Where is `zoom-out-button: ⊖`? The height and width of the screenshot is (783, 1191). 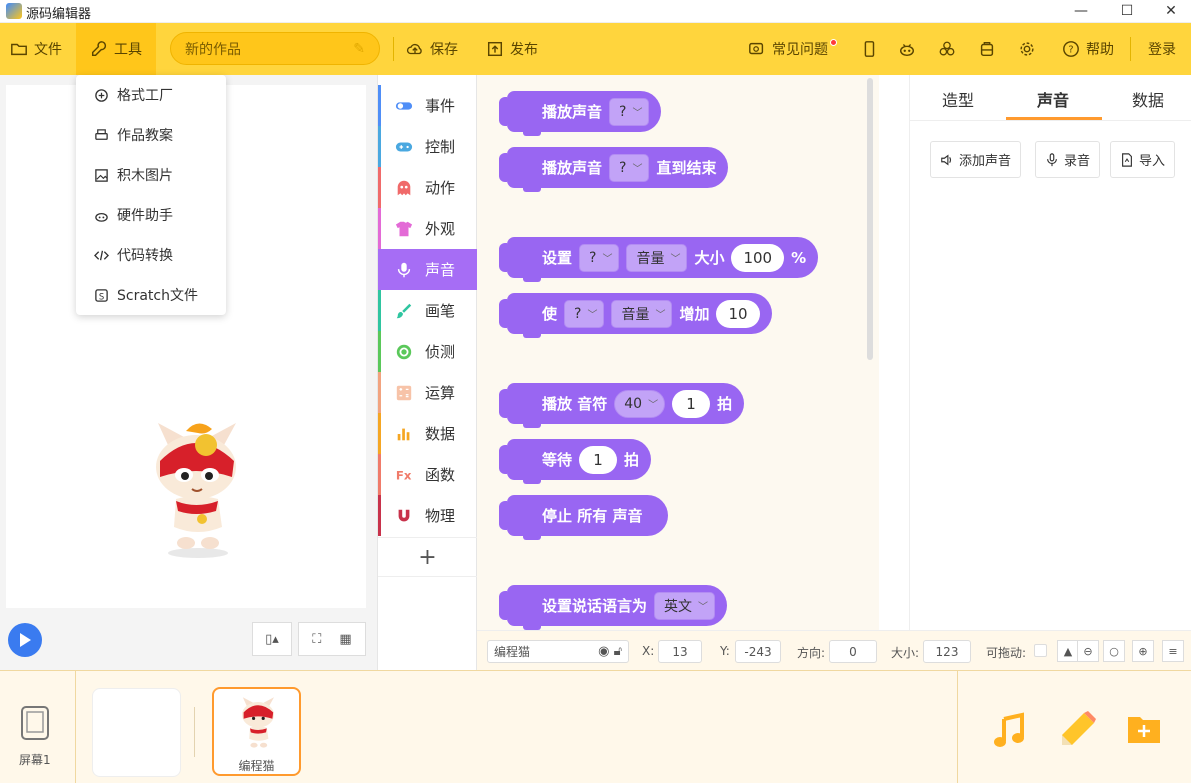 zoom-out-button: ⊖ is located at coordinates (1088, 651).